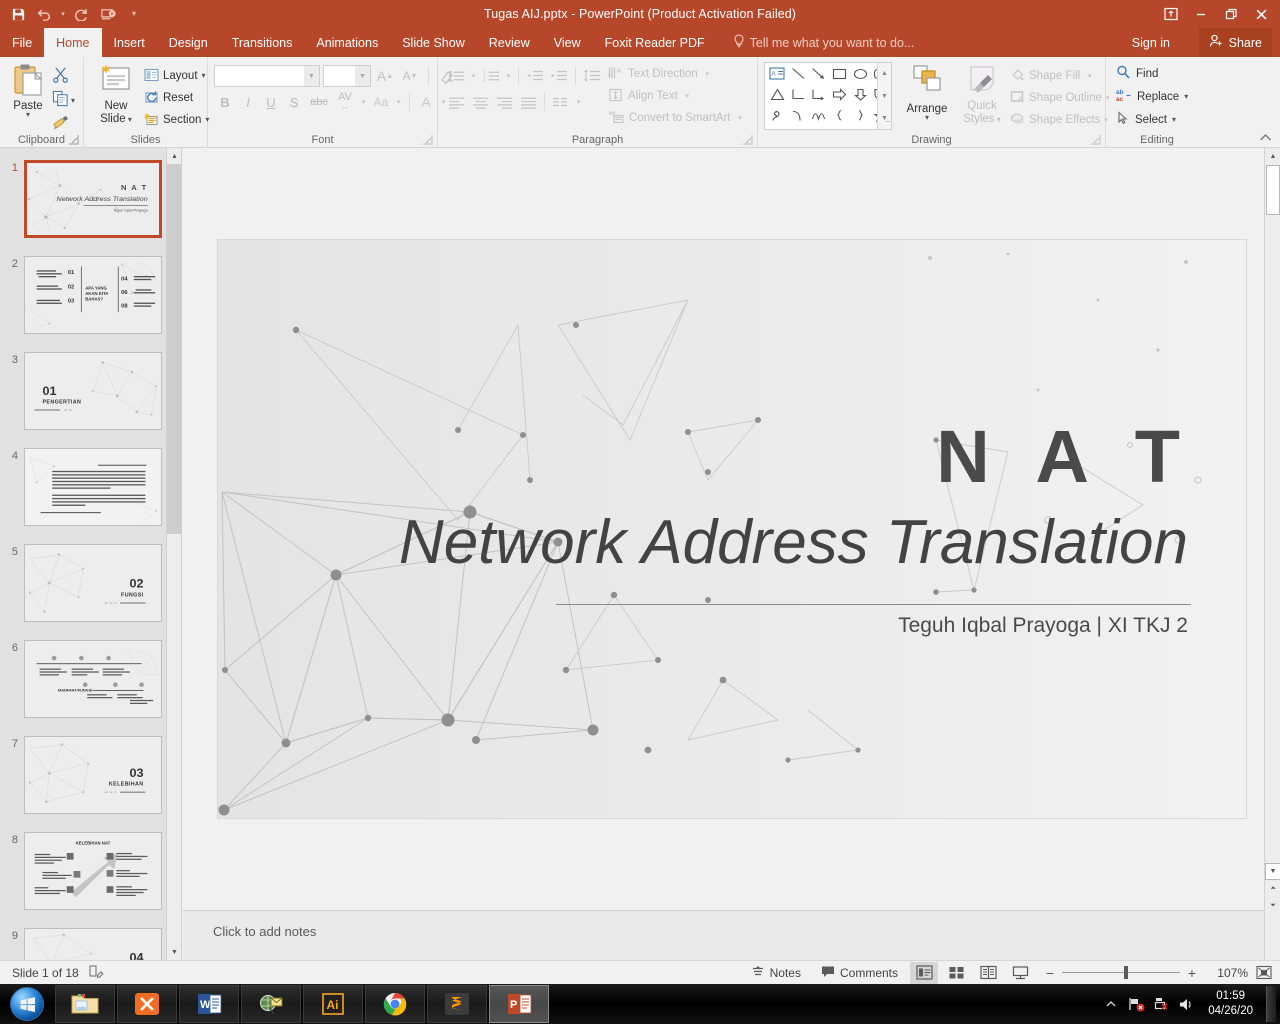  What do you see at coordinates (84, 679) in the screenshot?
I see `thumbnail-slide-6: 6 MANFAAT/FUNGSI` at bounding box center [84, 679].